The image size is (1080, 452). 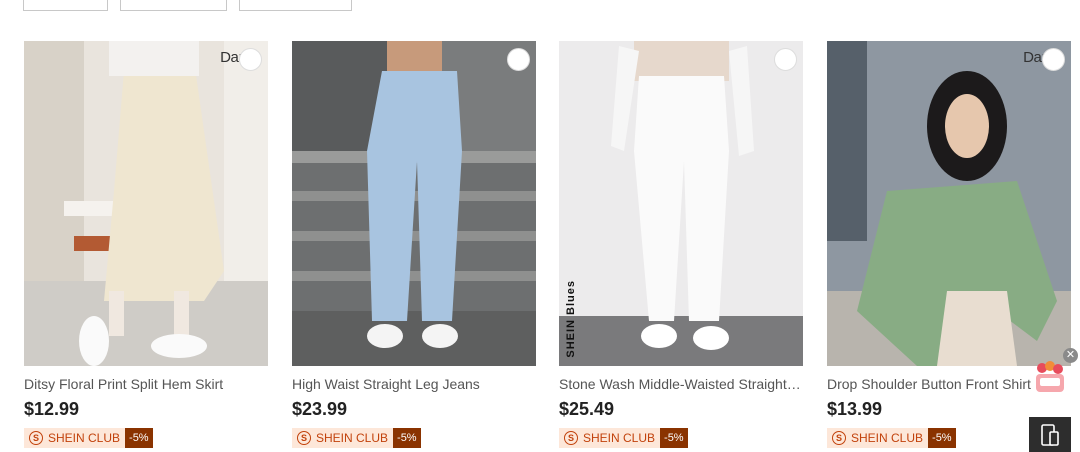 What do you see at coordinates (587, 409) in the screenshot?
I see `product-price: $25.49` at bounding box center [587, 409].